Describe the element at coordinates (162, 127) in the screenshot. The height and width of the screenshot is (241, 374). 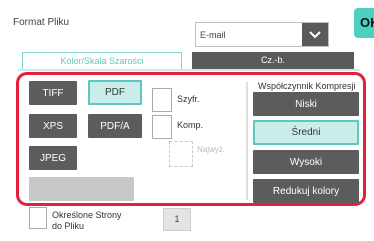
I see `compact-checkbox` at that location.